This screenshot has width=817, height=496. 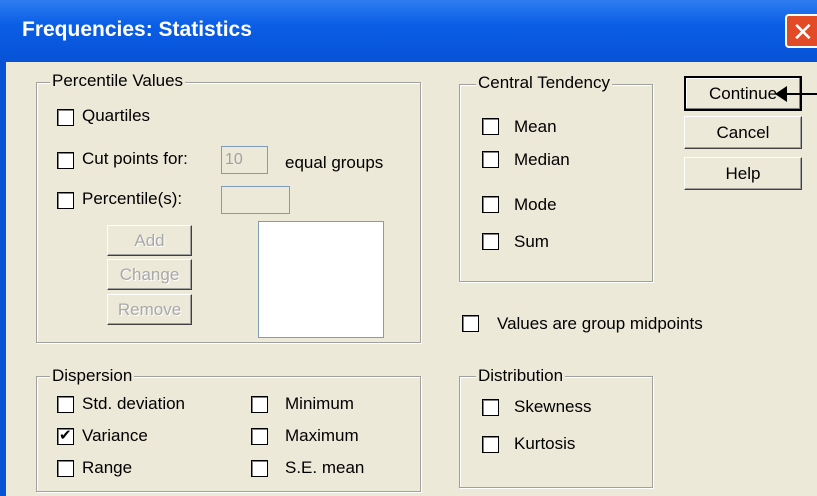 I want to click on equal-groups-label: equal groups, so click(x=334, y=162).